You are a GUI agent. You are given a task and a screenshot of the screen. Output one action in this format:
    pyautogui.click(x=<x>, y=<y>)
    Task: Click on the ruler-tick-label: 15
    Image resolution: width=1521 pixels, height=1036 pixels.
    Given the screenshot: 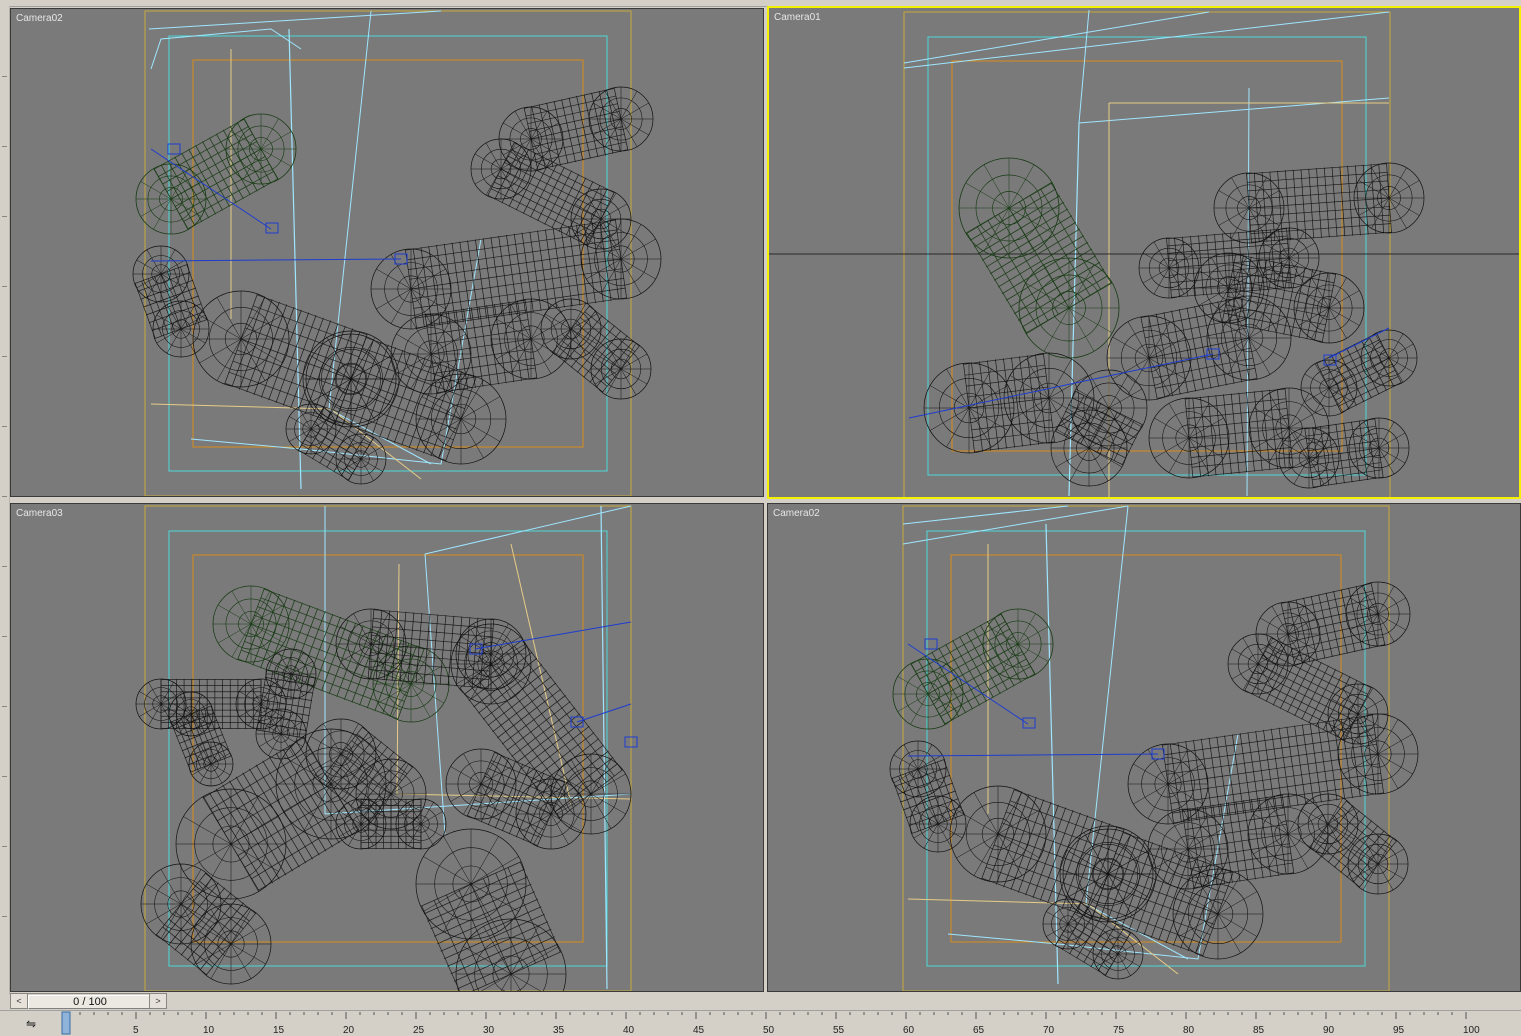 What is the action you would take?
    pyautogui.click(x=279, y=1030)
    